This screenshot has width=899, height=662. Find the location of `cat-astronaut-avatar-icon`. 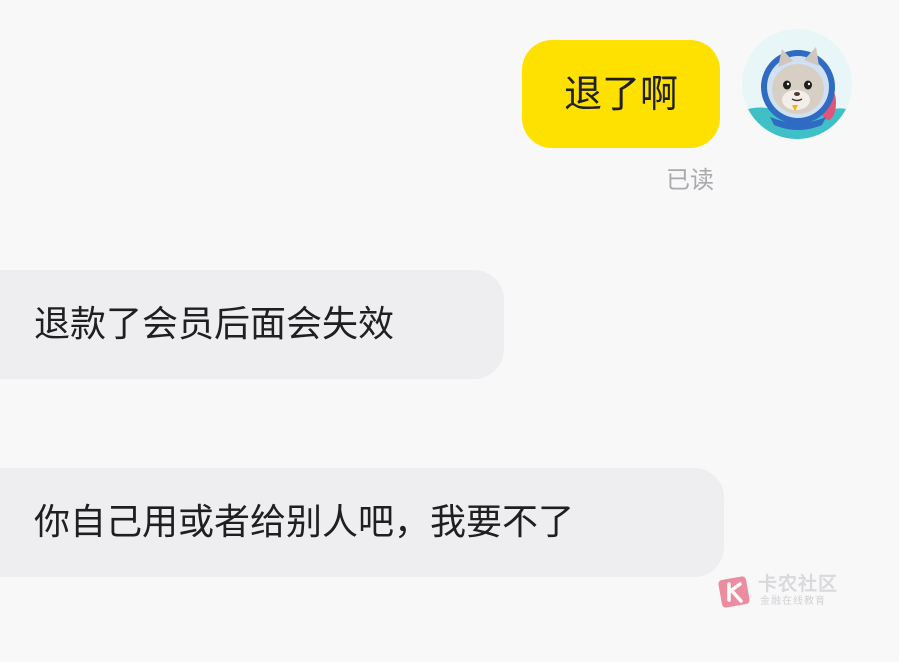

cat-astronaut-avatar-icon is located at coordinates (797, 84).